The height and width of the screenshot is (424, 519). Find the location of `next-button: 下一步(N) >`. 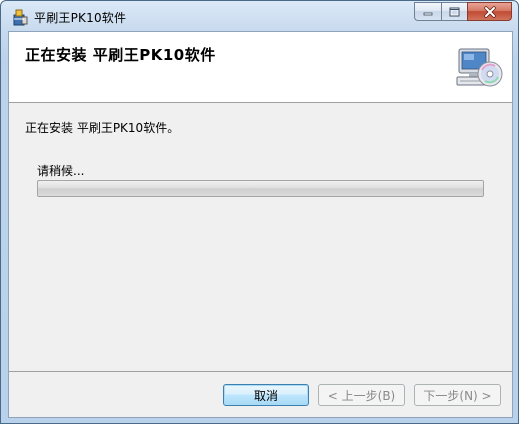

next-button: 下一步(N) > is located at coordinates (457, 395).